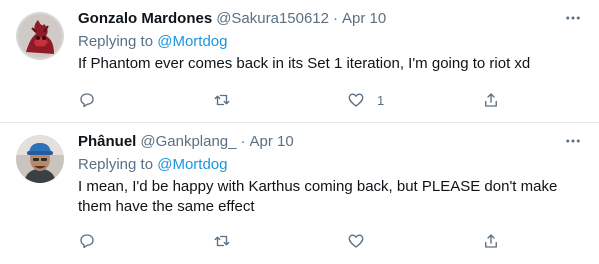  I want to click on tweet-actions, so click(298, 241).